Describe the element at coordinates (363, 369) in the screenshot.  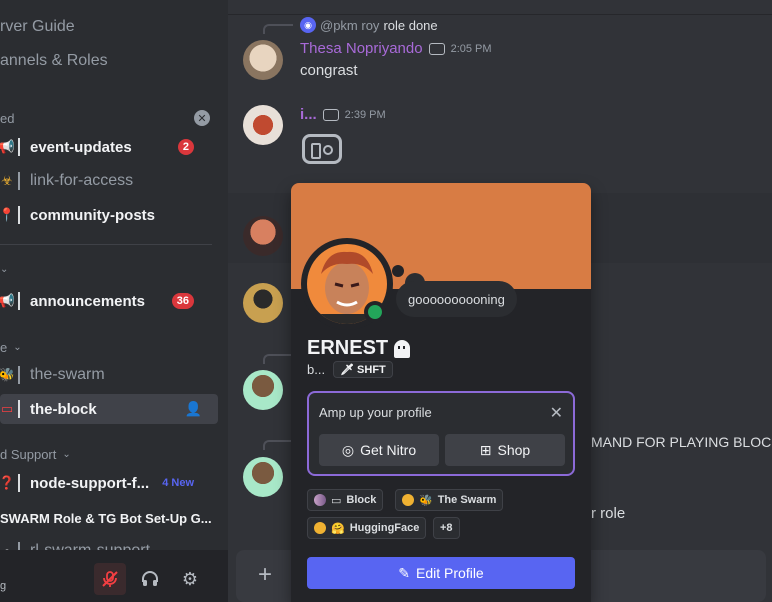
I see `clan-tag: 🗡 SHFT` at that location.